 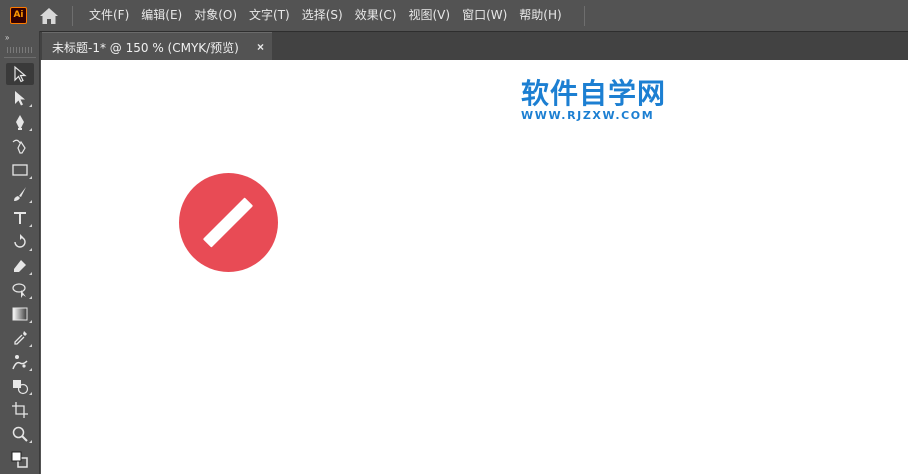 I want to click on lasso-select-tool, so click(x=20, y=290).